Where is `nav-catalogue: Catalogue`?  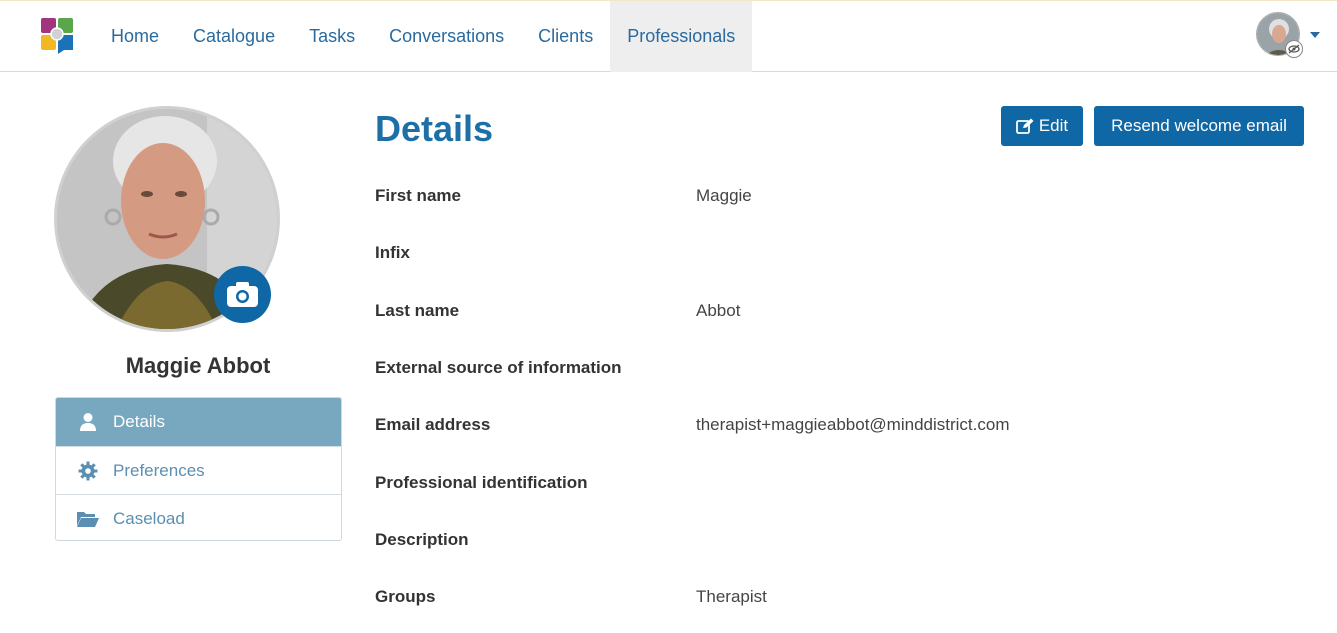
nav-catalogue: Catalogue is located at coordinates (234, 36).